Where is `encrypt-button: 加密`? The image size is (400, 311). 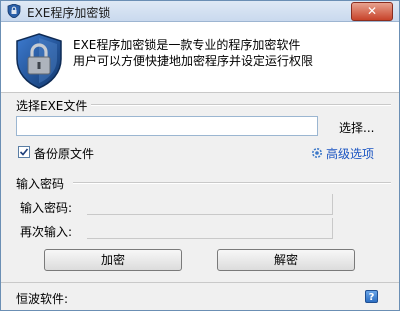 encrypt-button: 加密 is located at coordinates (113, 260).